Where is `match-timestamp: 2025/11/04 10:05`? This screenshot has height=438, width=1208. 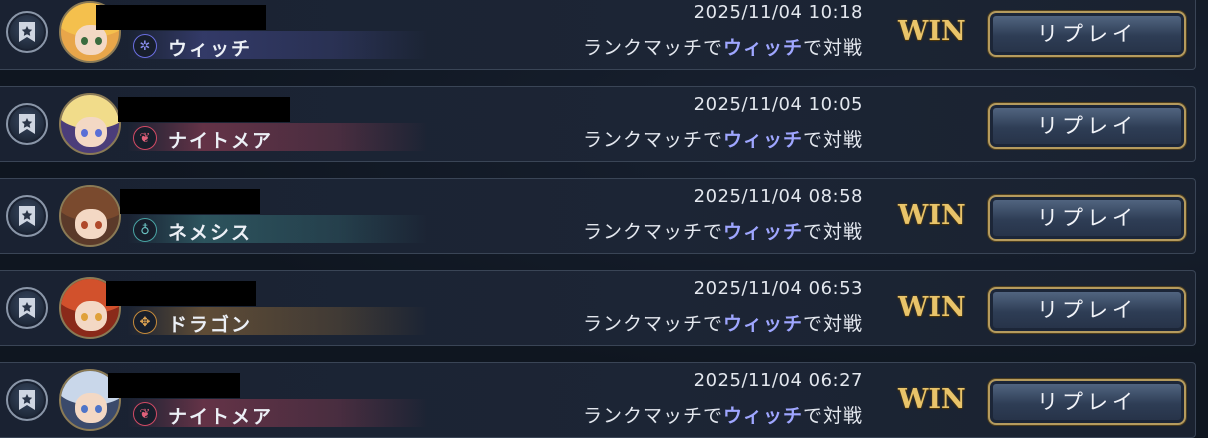 match-timestamp: 2025/11/04 10:05 is located at coordinates (778, 104).